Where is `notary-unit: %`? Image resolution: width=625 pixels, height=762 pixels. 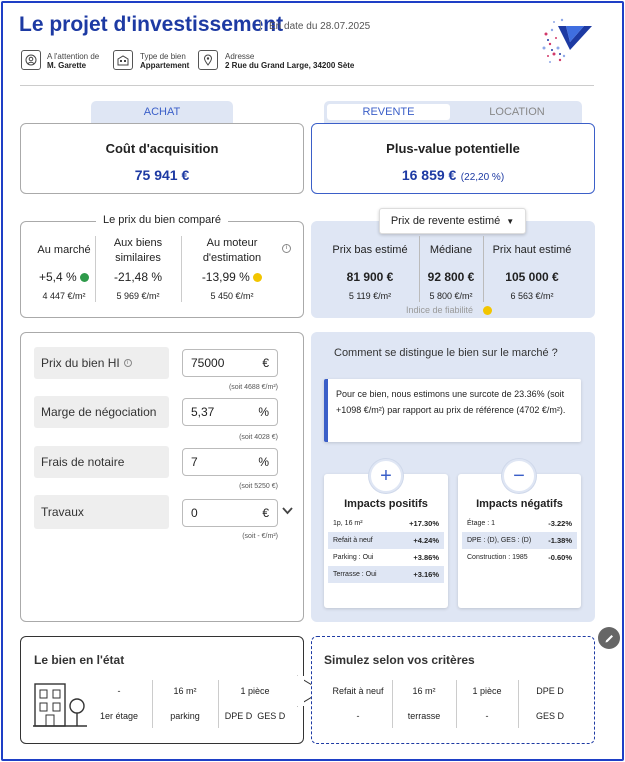
notary-unit: % is located at coordinates (263, 462).